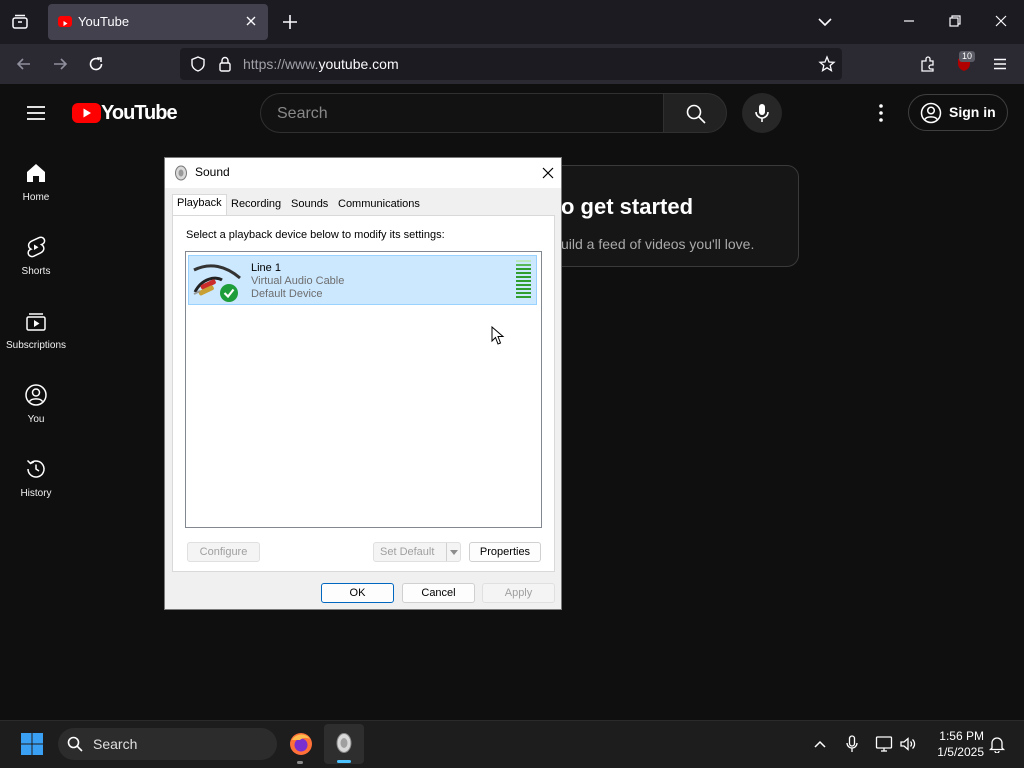 This screenshot has height=768, width=1024. What do you see at coordinates (523, 280) in the screenshot?
I see `volume-meter` at bounding box center [523, 280].